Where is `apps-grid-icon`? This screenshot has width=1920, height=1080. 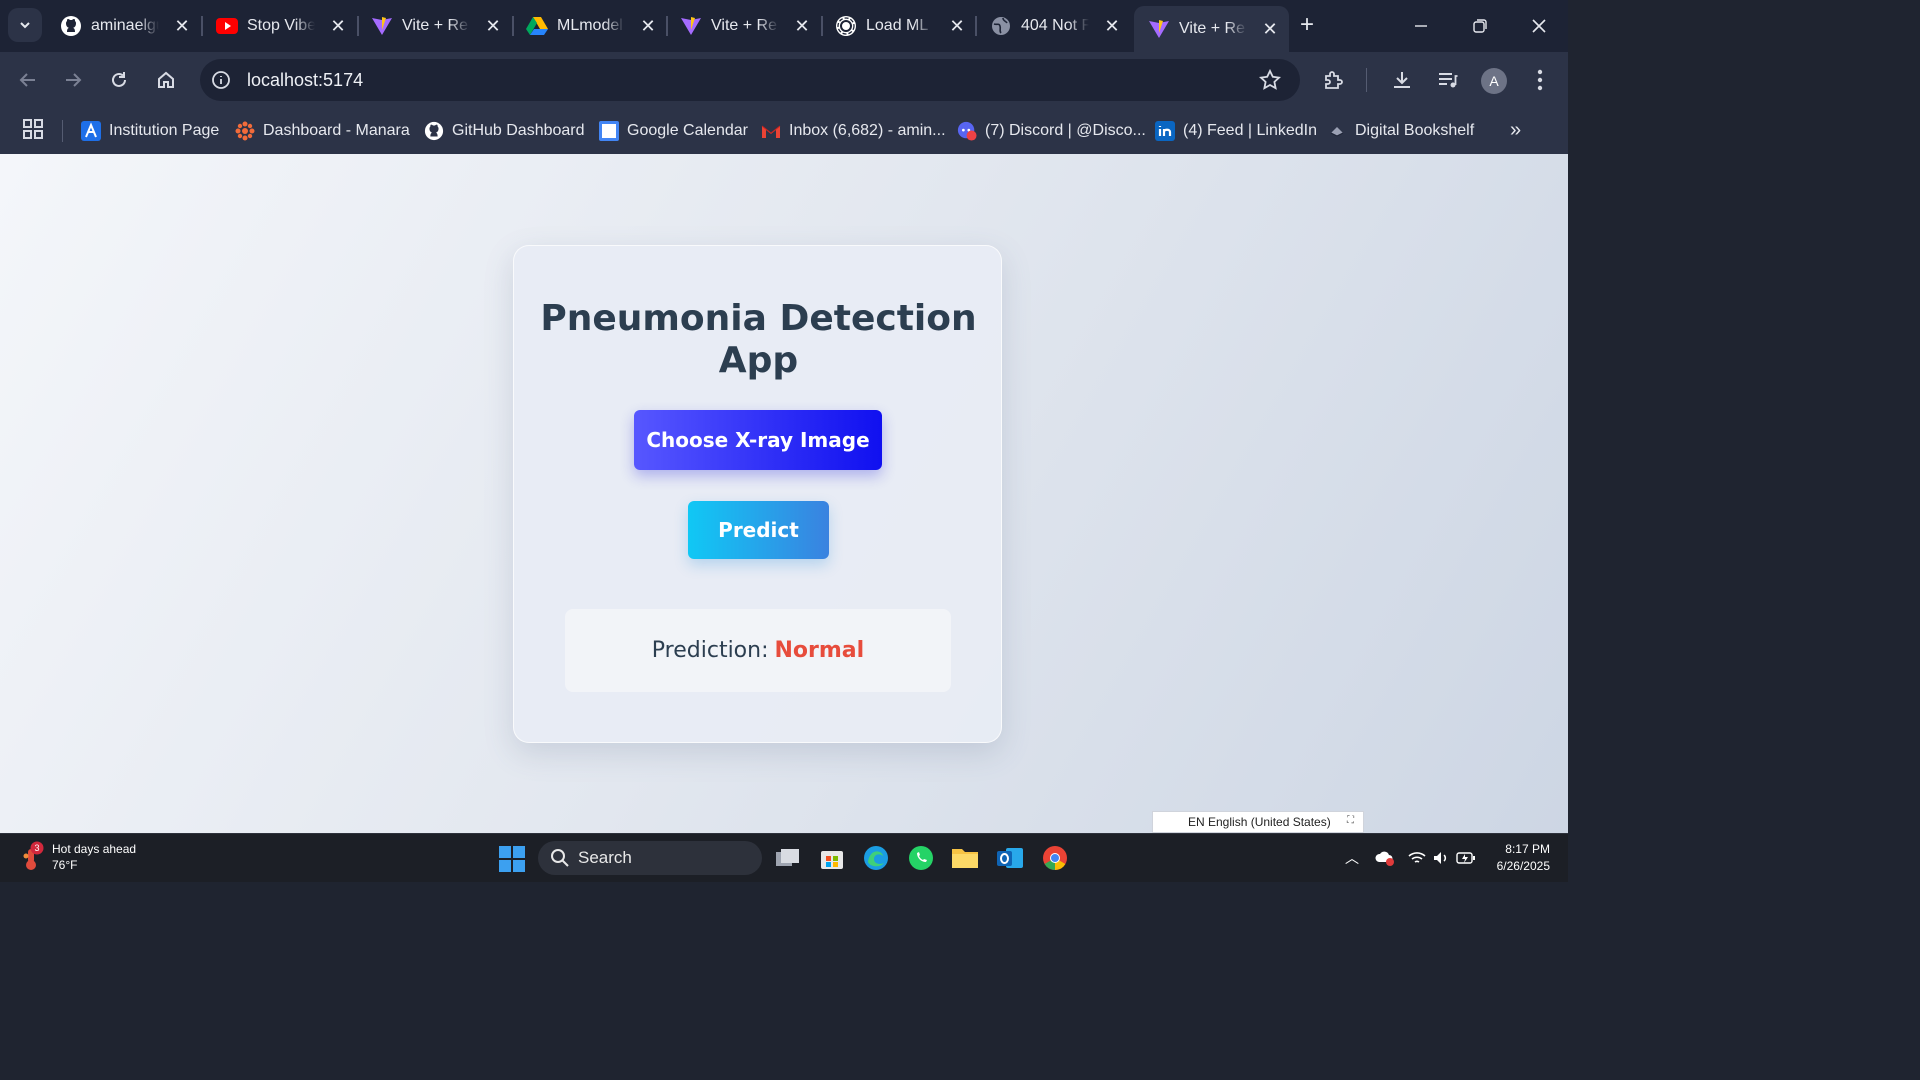 apps-grid-icon is located at coordinates (33, 129).